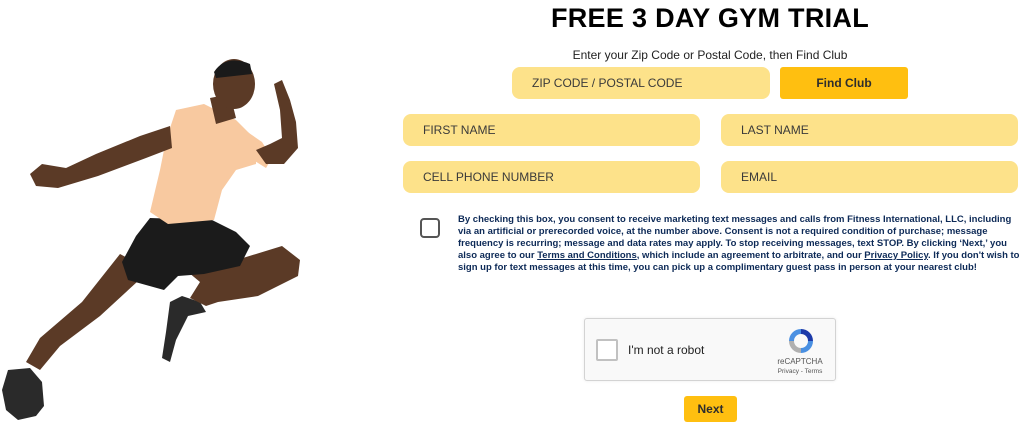 Image resolution: width=1024 pixels, height=448 pixels. What do you see at coordinates (710, 409) in the screenshot?
I see `next-button: Next` at bounding box center [710, 409].